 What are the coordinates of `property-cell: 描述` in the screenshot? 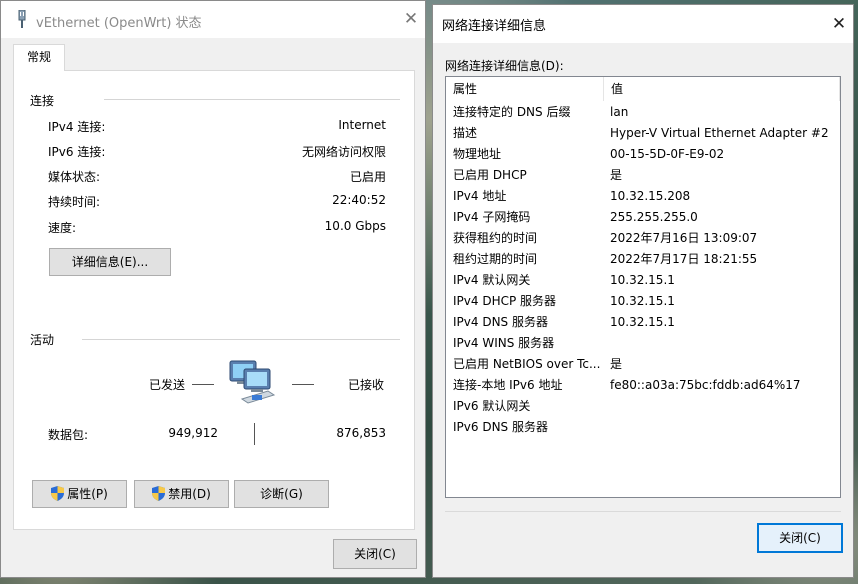 It's located at (465, 133).